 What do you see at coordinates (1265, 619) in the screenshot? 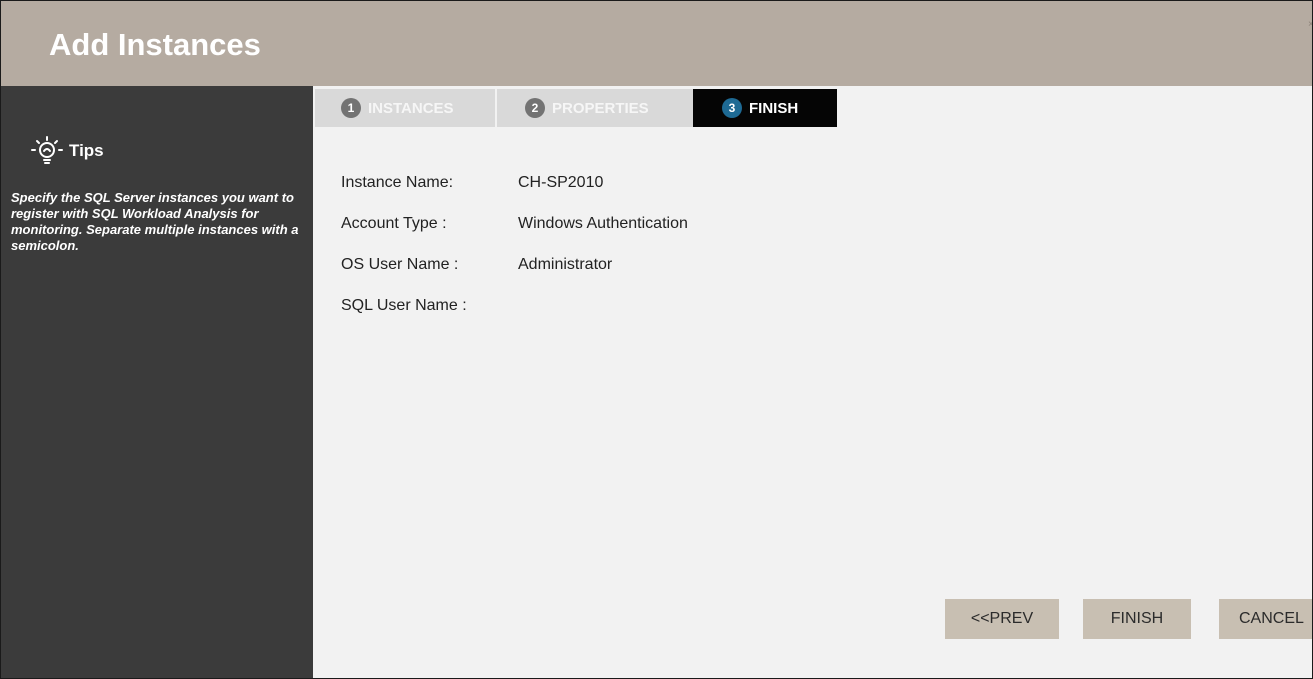
I see `cancel-button: CANCEL` at bounding box center [1265, 619].